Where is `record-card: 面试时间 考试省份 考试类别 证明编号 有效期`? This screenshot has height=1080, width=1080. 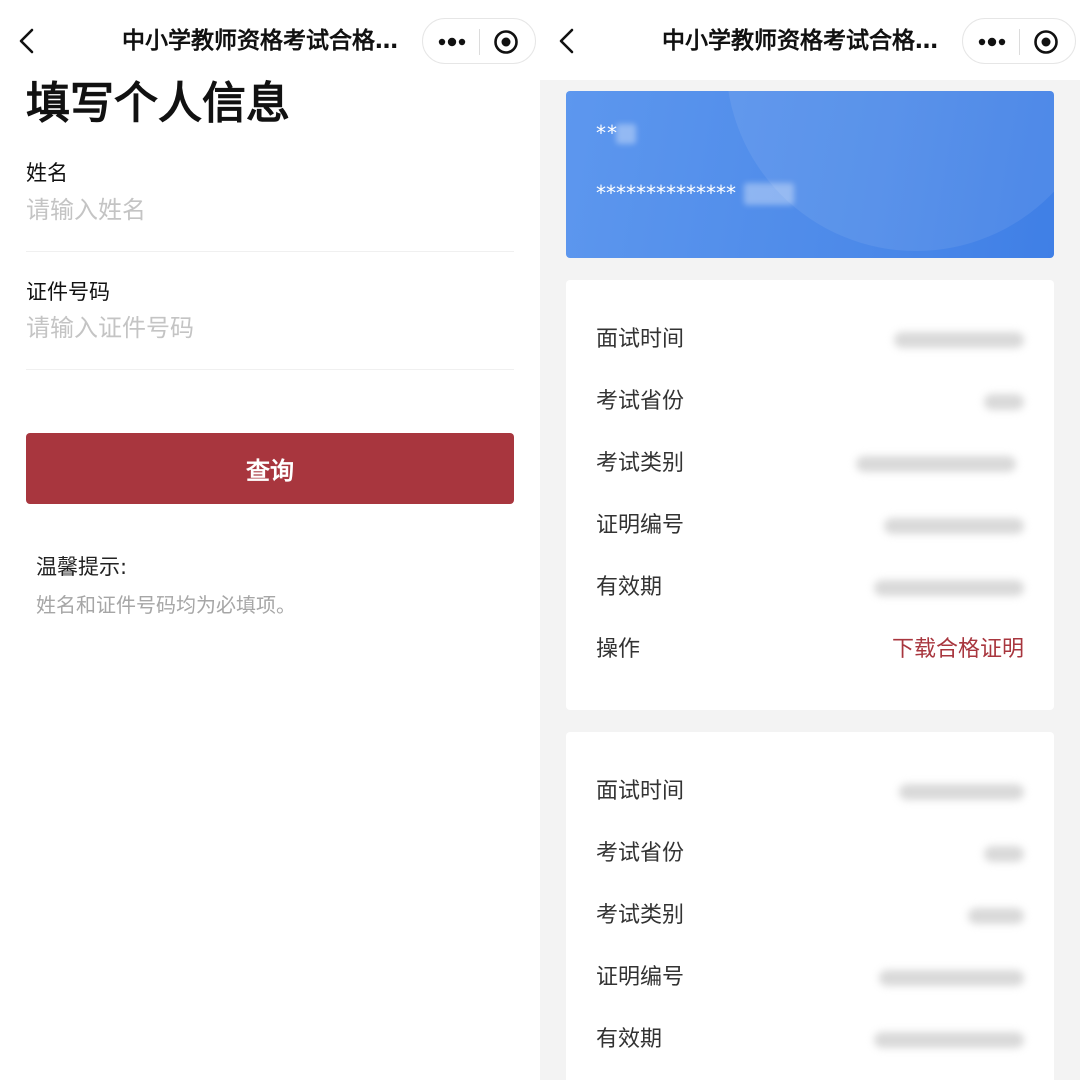 record-card: 面试时间 考试省份 考试类别 证明编号 有效期 is located at coordinates (810, 906).